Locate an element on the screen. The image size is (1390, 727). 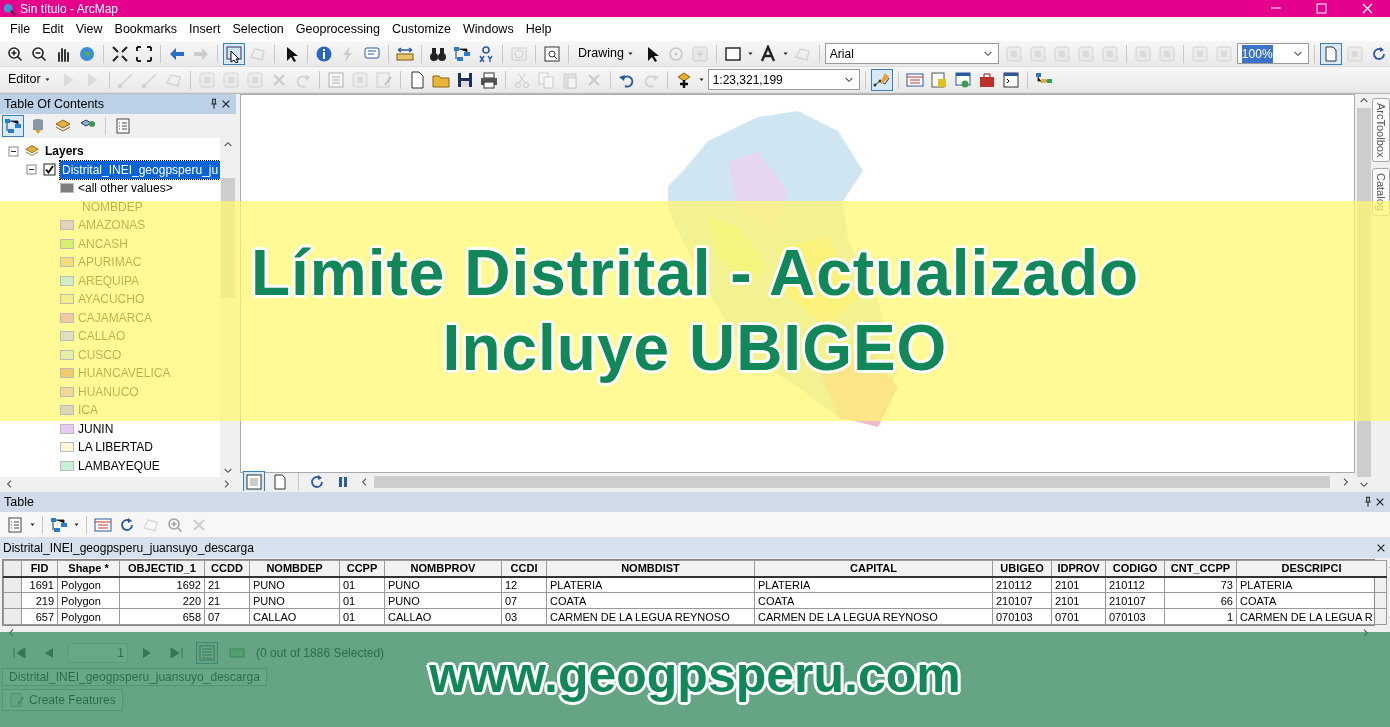
zoom-field: 100% is located at coordinates (1272, 53).